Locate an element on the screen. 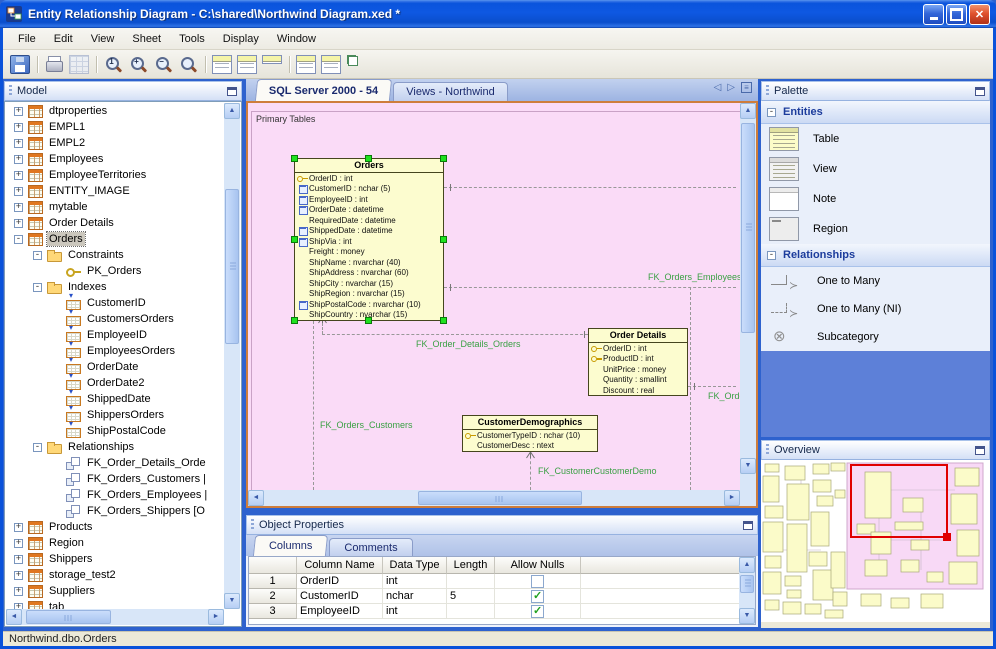 This screenshot has height=649, width=996. palette-item: Region is located at coordinates (875, 229).